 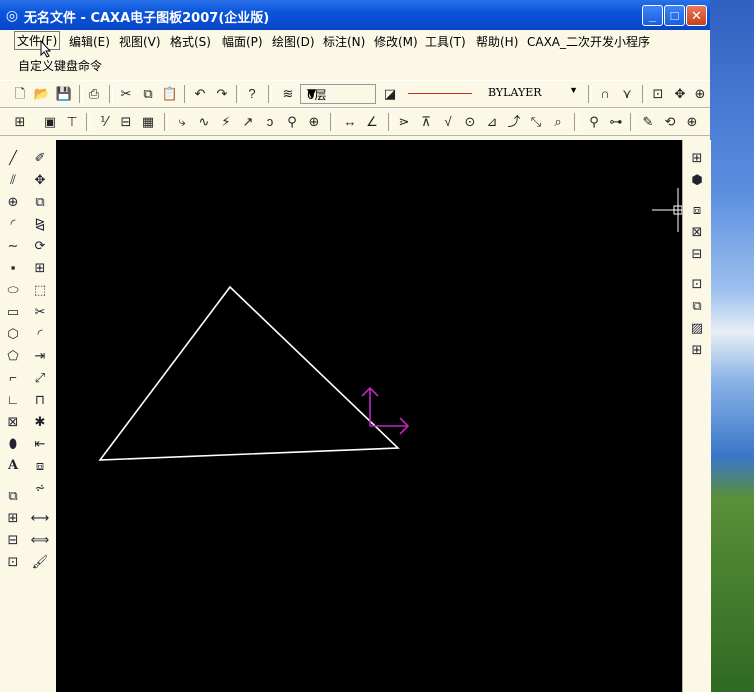 What do you see at coordinates (40, 378) in the screenshot?
I see `break-icon: ⤢` at bounding box center [40, 378].